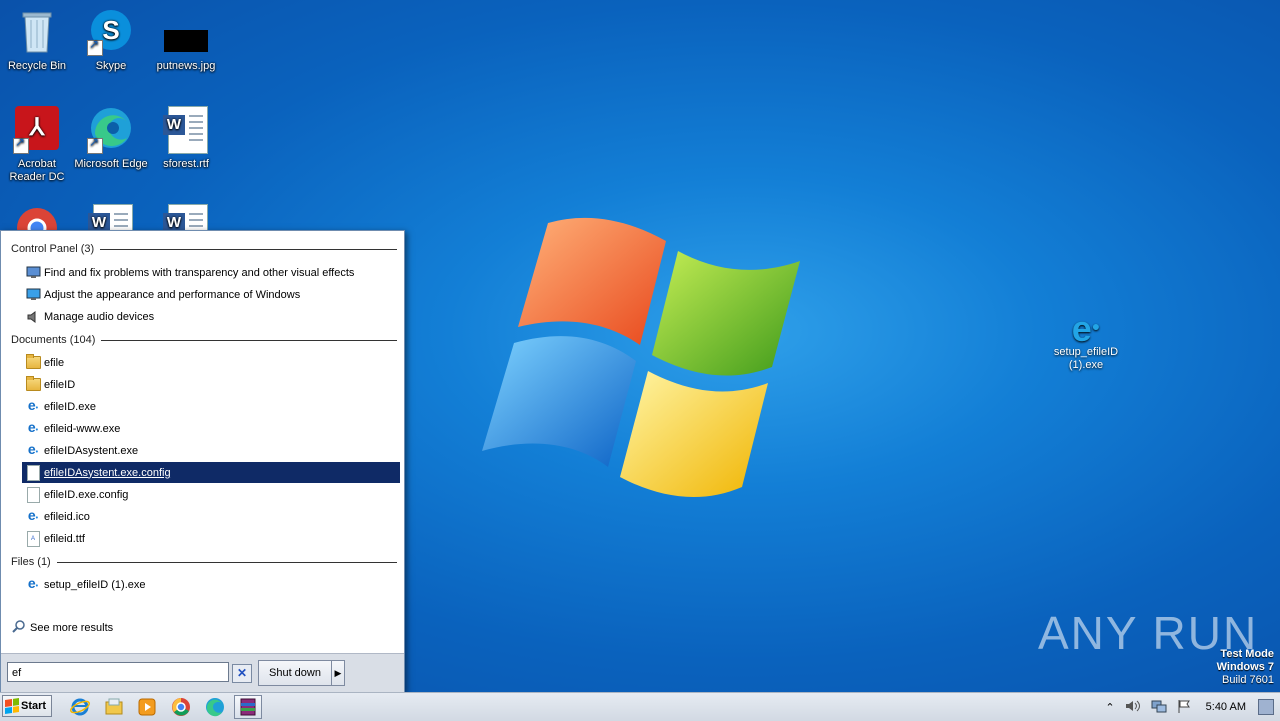 This screenshot has width=1280, height=721. Describe the element at coordinates (295, 673) in the screenshot. I see `shutdown-button: Shut down` at that location.